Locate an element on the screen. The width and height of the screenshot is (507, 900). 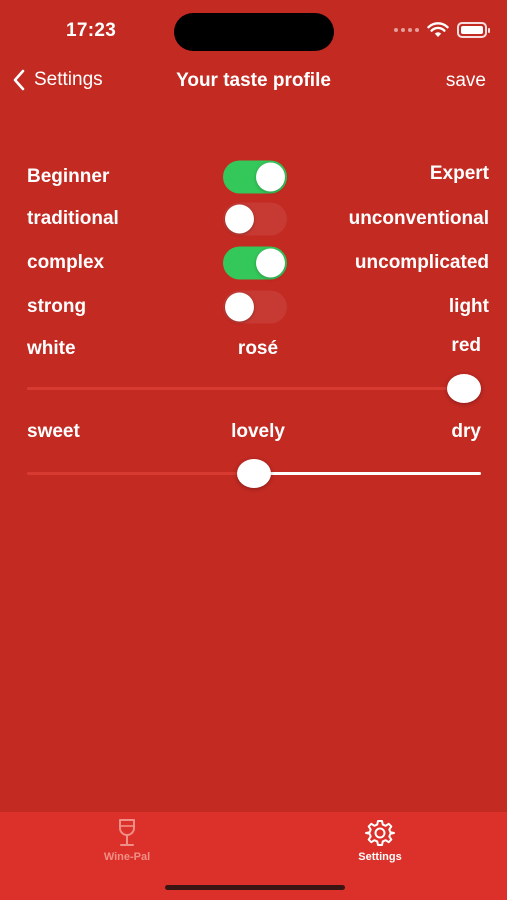
sweetness-max-label: dry is located at coordinates (466, 431).